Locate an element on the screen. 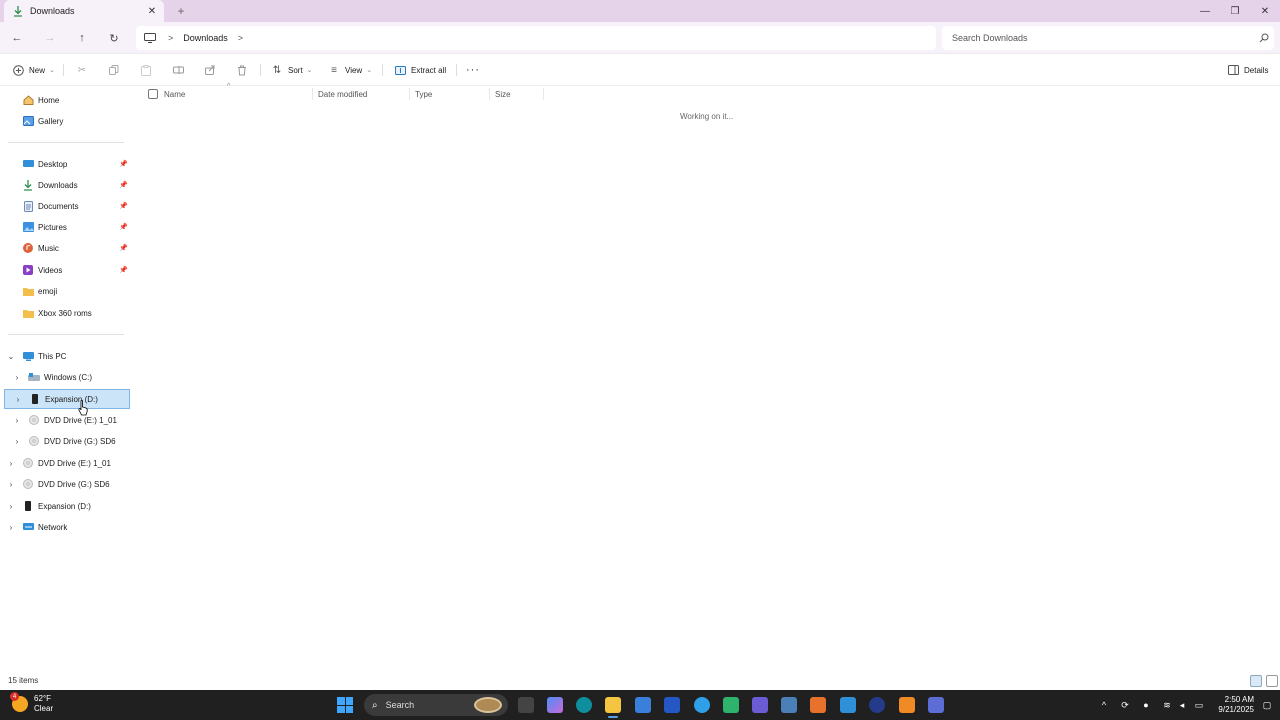  column-header-type: Type is located at coordinates (452, 94).